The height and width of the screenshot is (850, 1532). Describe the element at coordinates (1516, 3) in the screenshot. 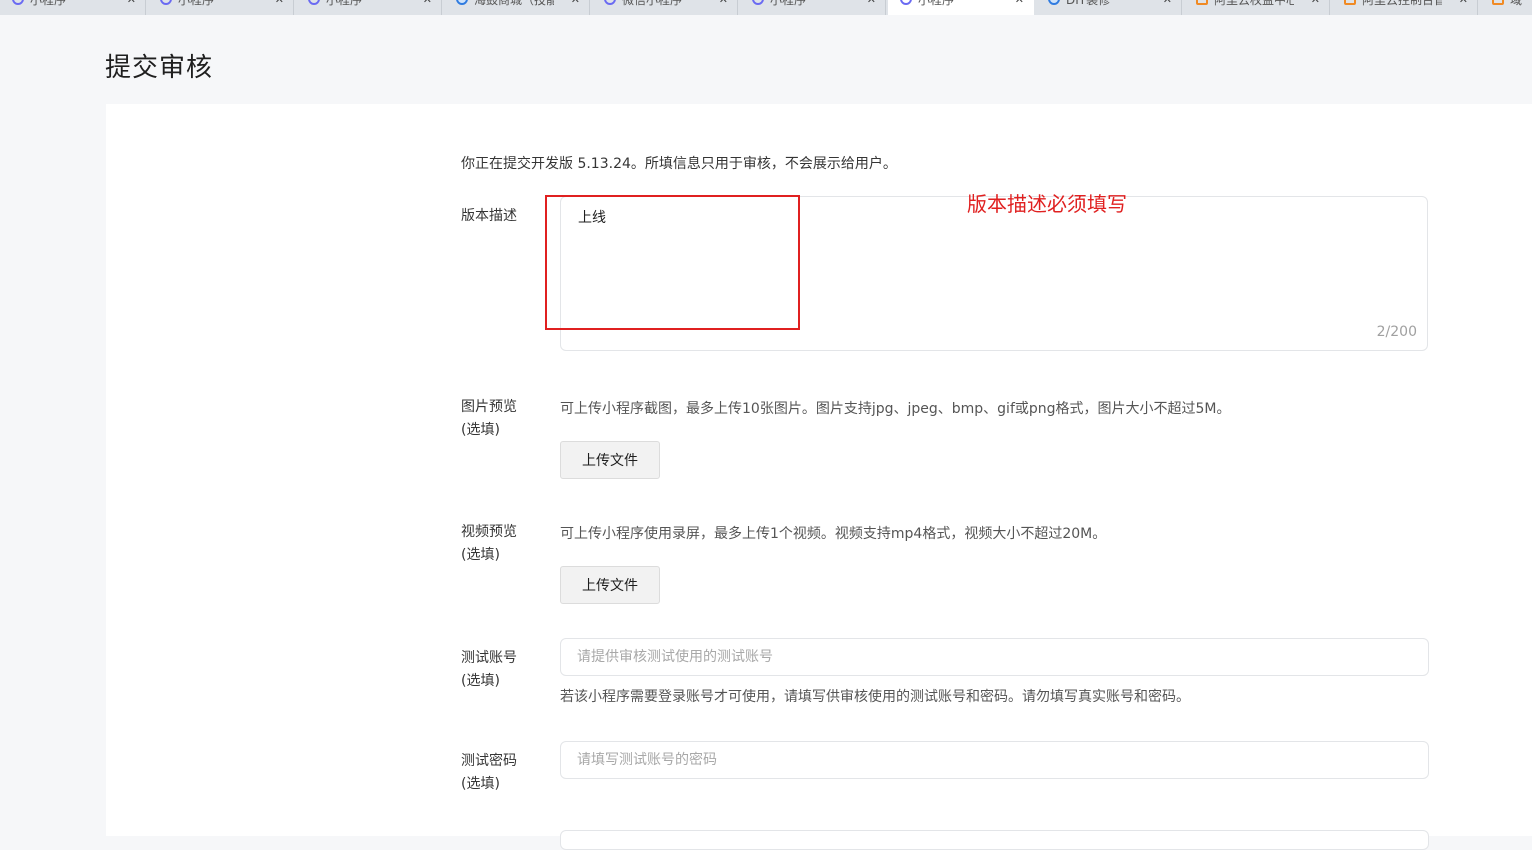

I see `browser-tab-label: 域` at that location.